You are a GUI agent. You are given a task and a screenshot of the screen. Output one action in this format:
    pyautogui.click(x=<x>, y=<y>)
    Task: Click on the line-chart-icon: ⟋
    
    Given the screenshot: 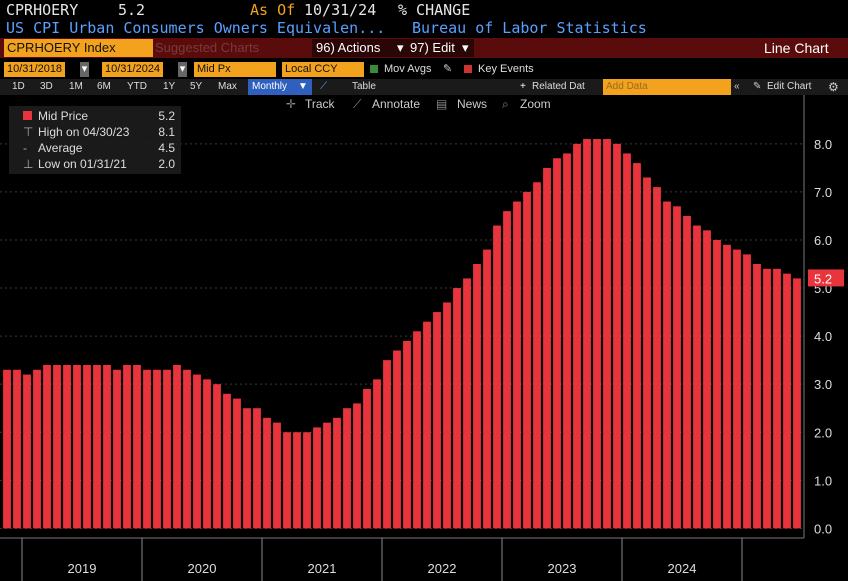 What is the action you would take?
    pyautogui.click(x=323, y=87)
    